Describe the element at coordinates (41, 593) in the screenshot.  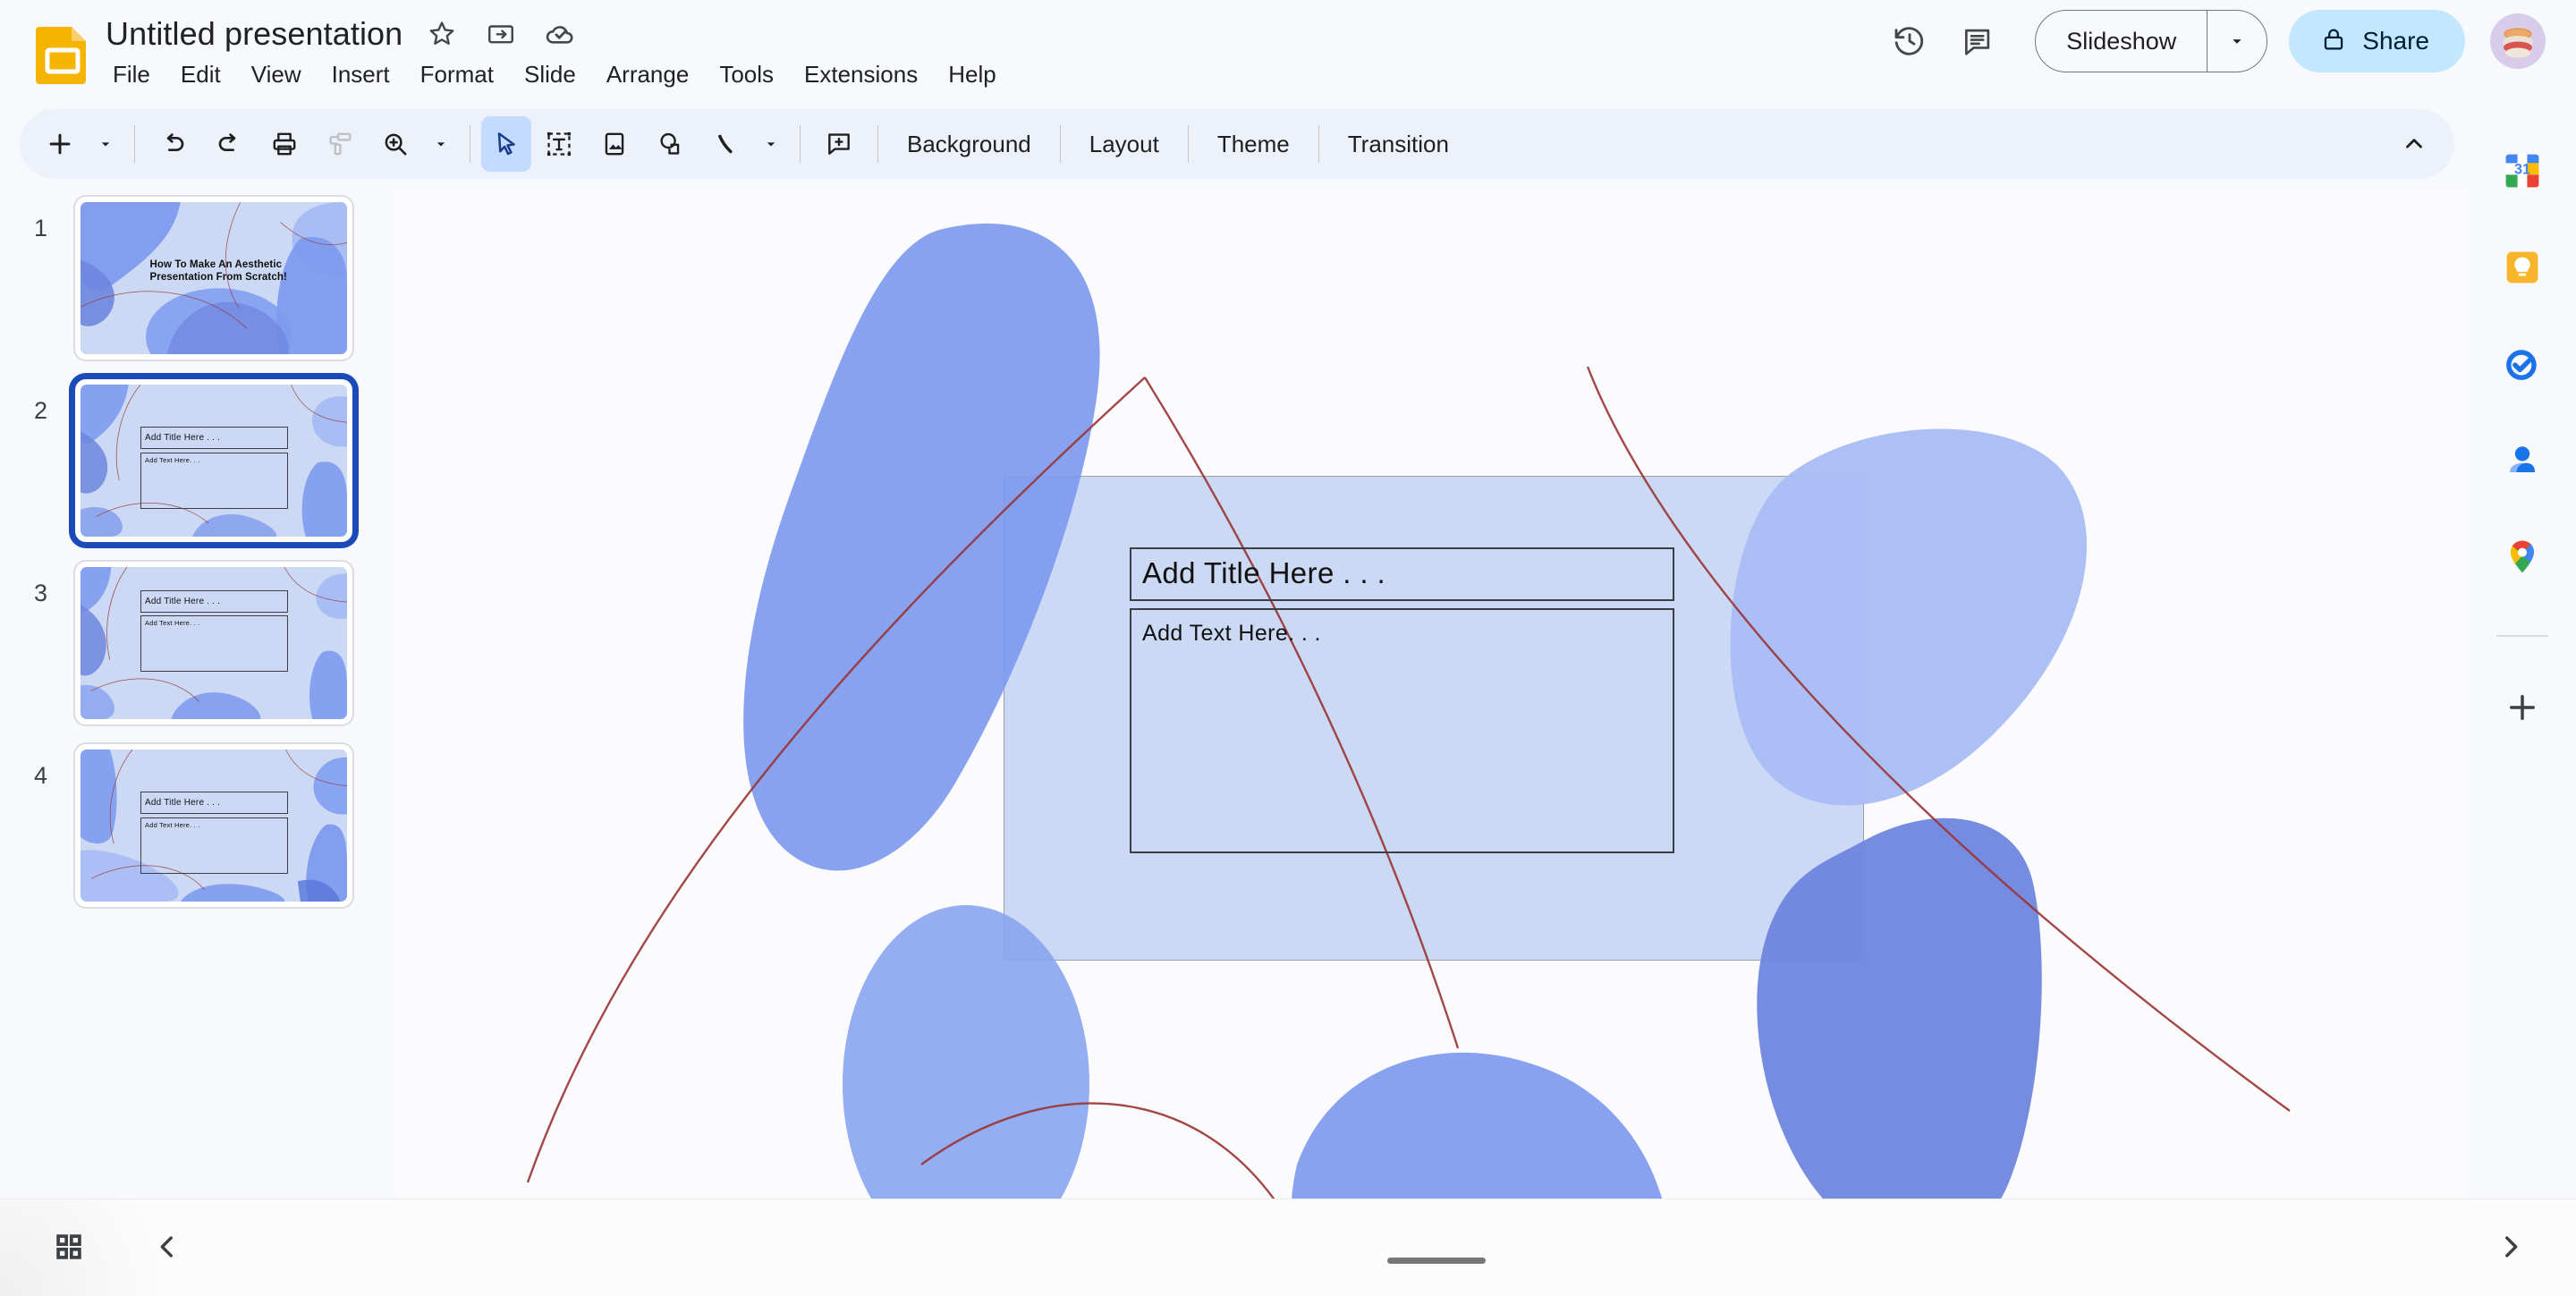
I see `slide-number: 3` at that location.